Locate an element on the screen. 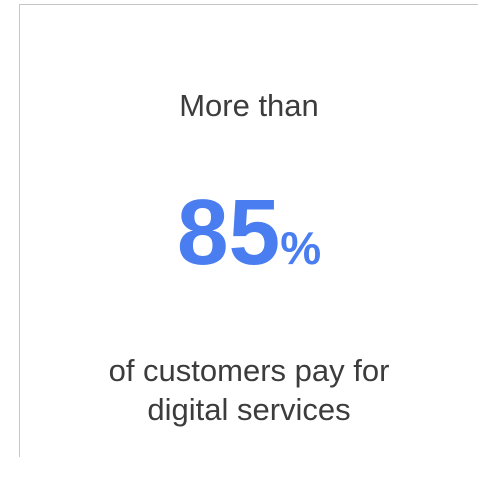 The height and width of the screenshot is (481, 478). lead-text: More than is located at coordinates (249, 105).